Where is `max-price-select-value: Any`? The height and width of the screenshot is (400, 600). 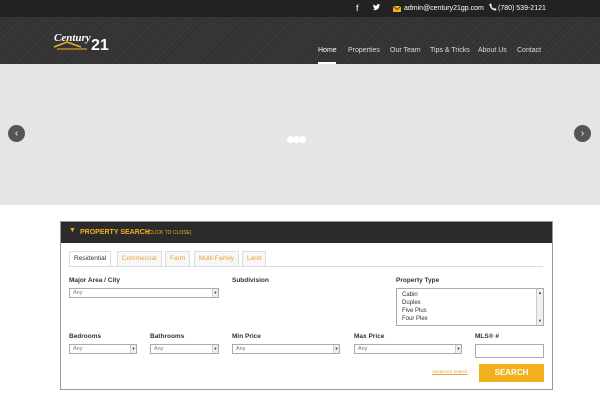
max-price-select-value: Any is located at coordinates (363, 349).